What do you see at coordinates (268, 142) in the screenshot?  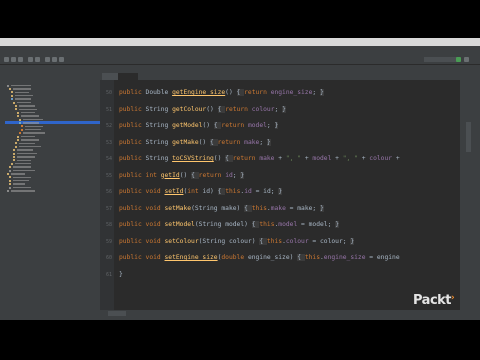 I see `code-token: }` at bounding box center [268, 142].